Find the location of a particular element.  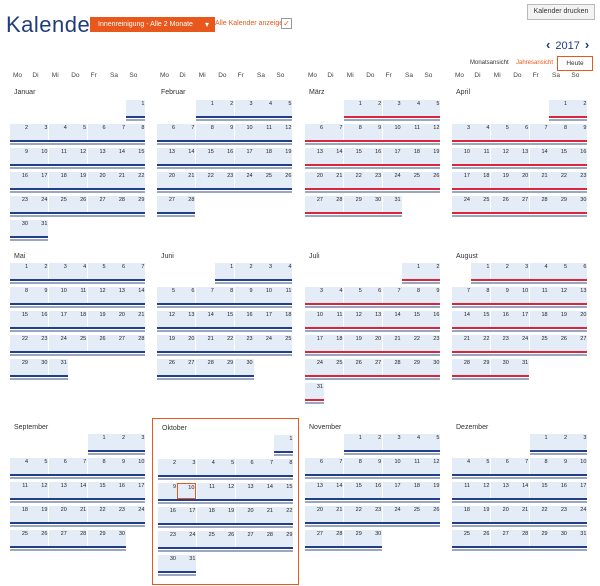

day-cell: 13 is located at coordinates (520, 156).